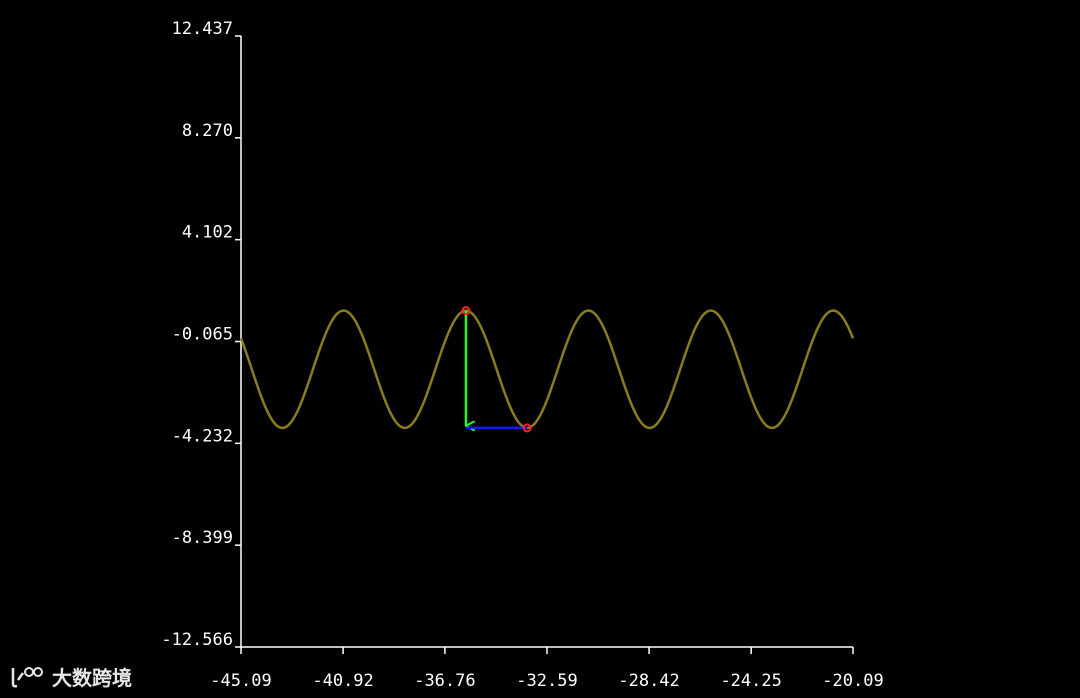 The width and height of the screenshot is (1080, 698). What do you see at coordinates (202, 335) in the screenshot?
I see `y-tick-label: -0.065` at bounding box center [202, 335].